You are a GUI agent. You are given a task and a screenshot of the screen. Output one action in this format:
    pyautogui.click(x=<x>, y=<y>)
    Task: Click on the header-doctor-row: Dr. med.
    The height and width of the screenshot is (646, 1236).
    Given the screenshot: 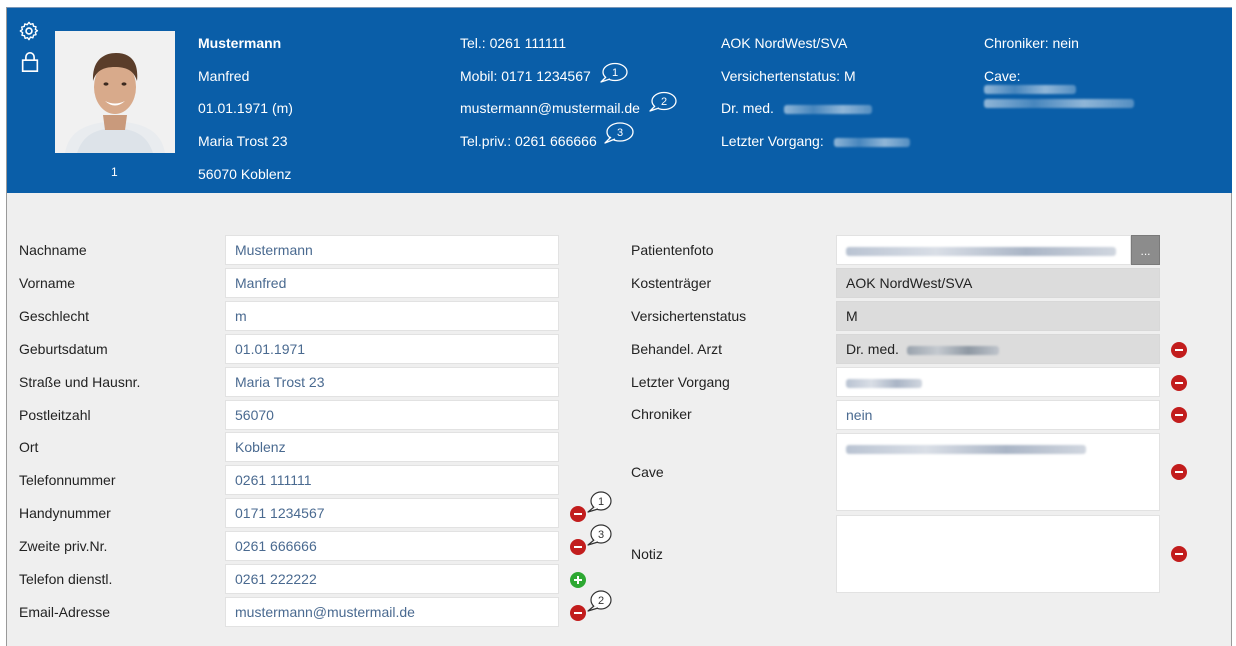 What is the action you would take?
    pyautogui.click(x=815, y=108)
    